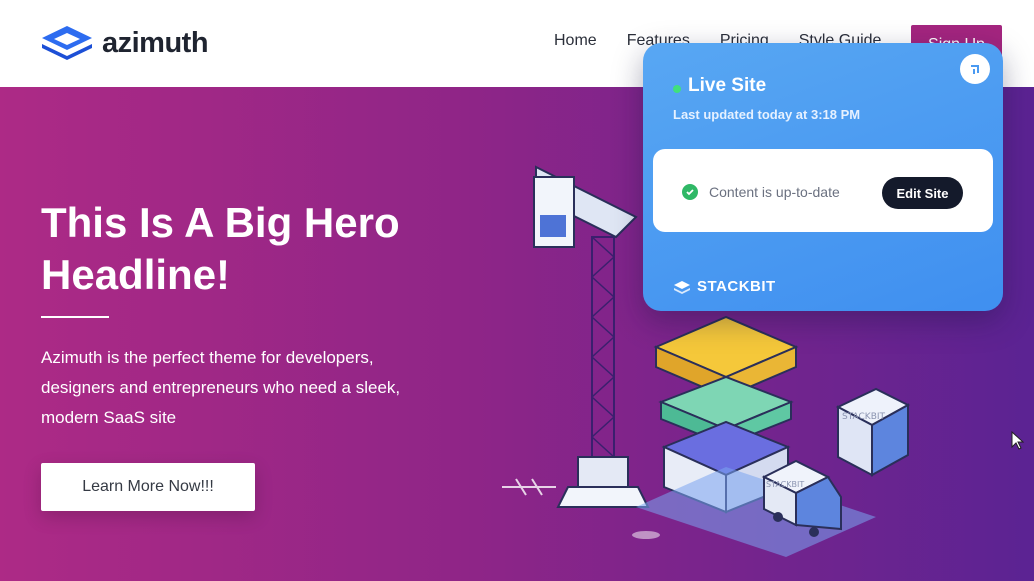  What do you see at coordinates (682, 287) in the screenshot?
I see `stackbit-logo-icon` at bounding box center [682, 287].